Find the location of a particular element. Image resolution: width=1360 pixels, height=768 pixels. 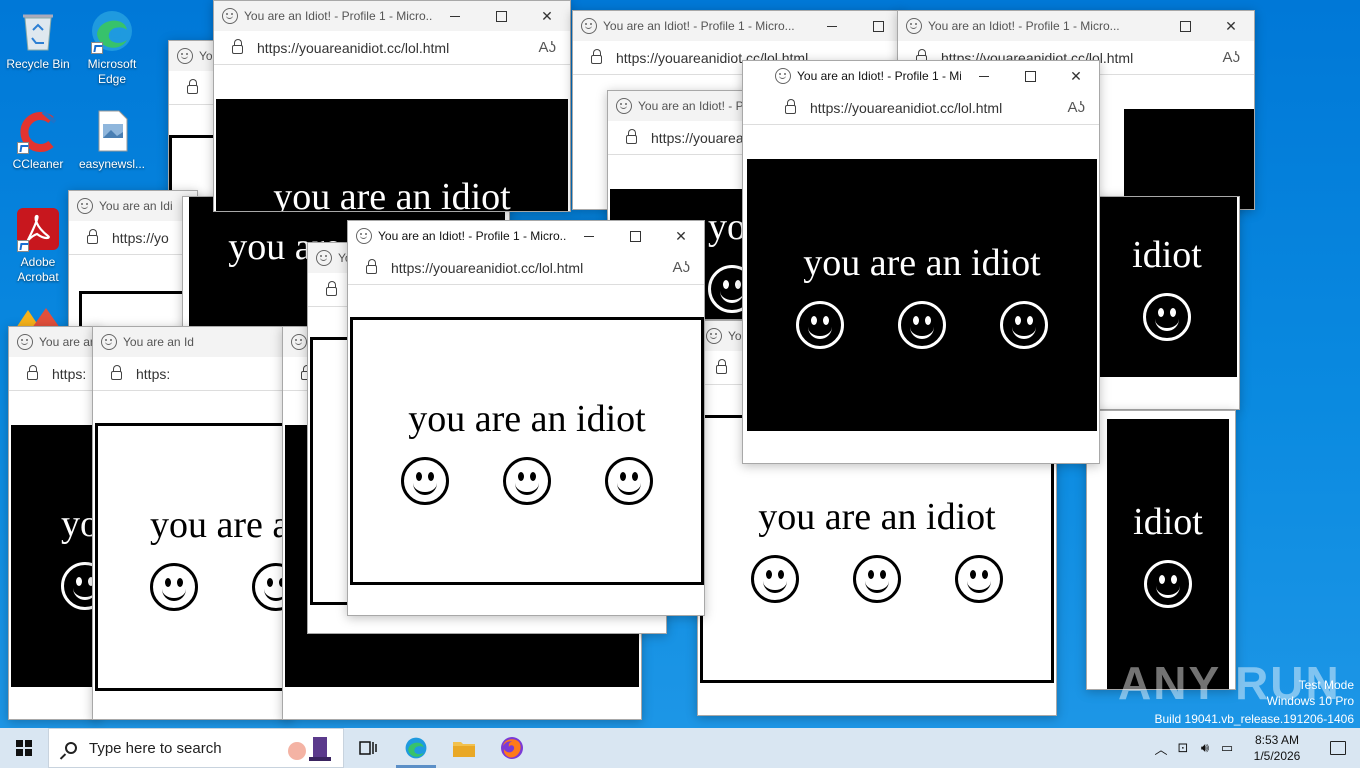

notification-button is located at coordinates (1338, 748).